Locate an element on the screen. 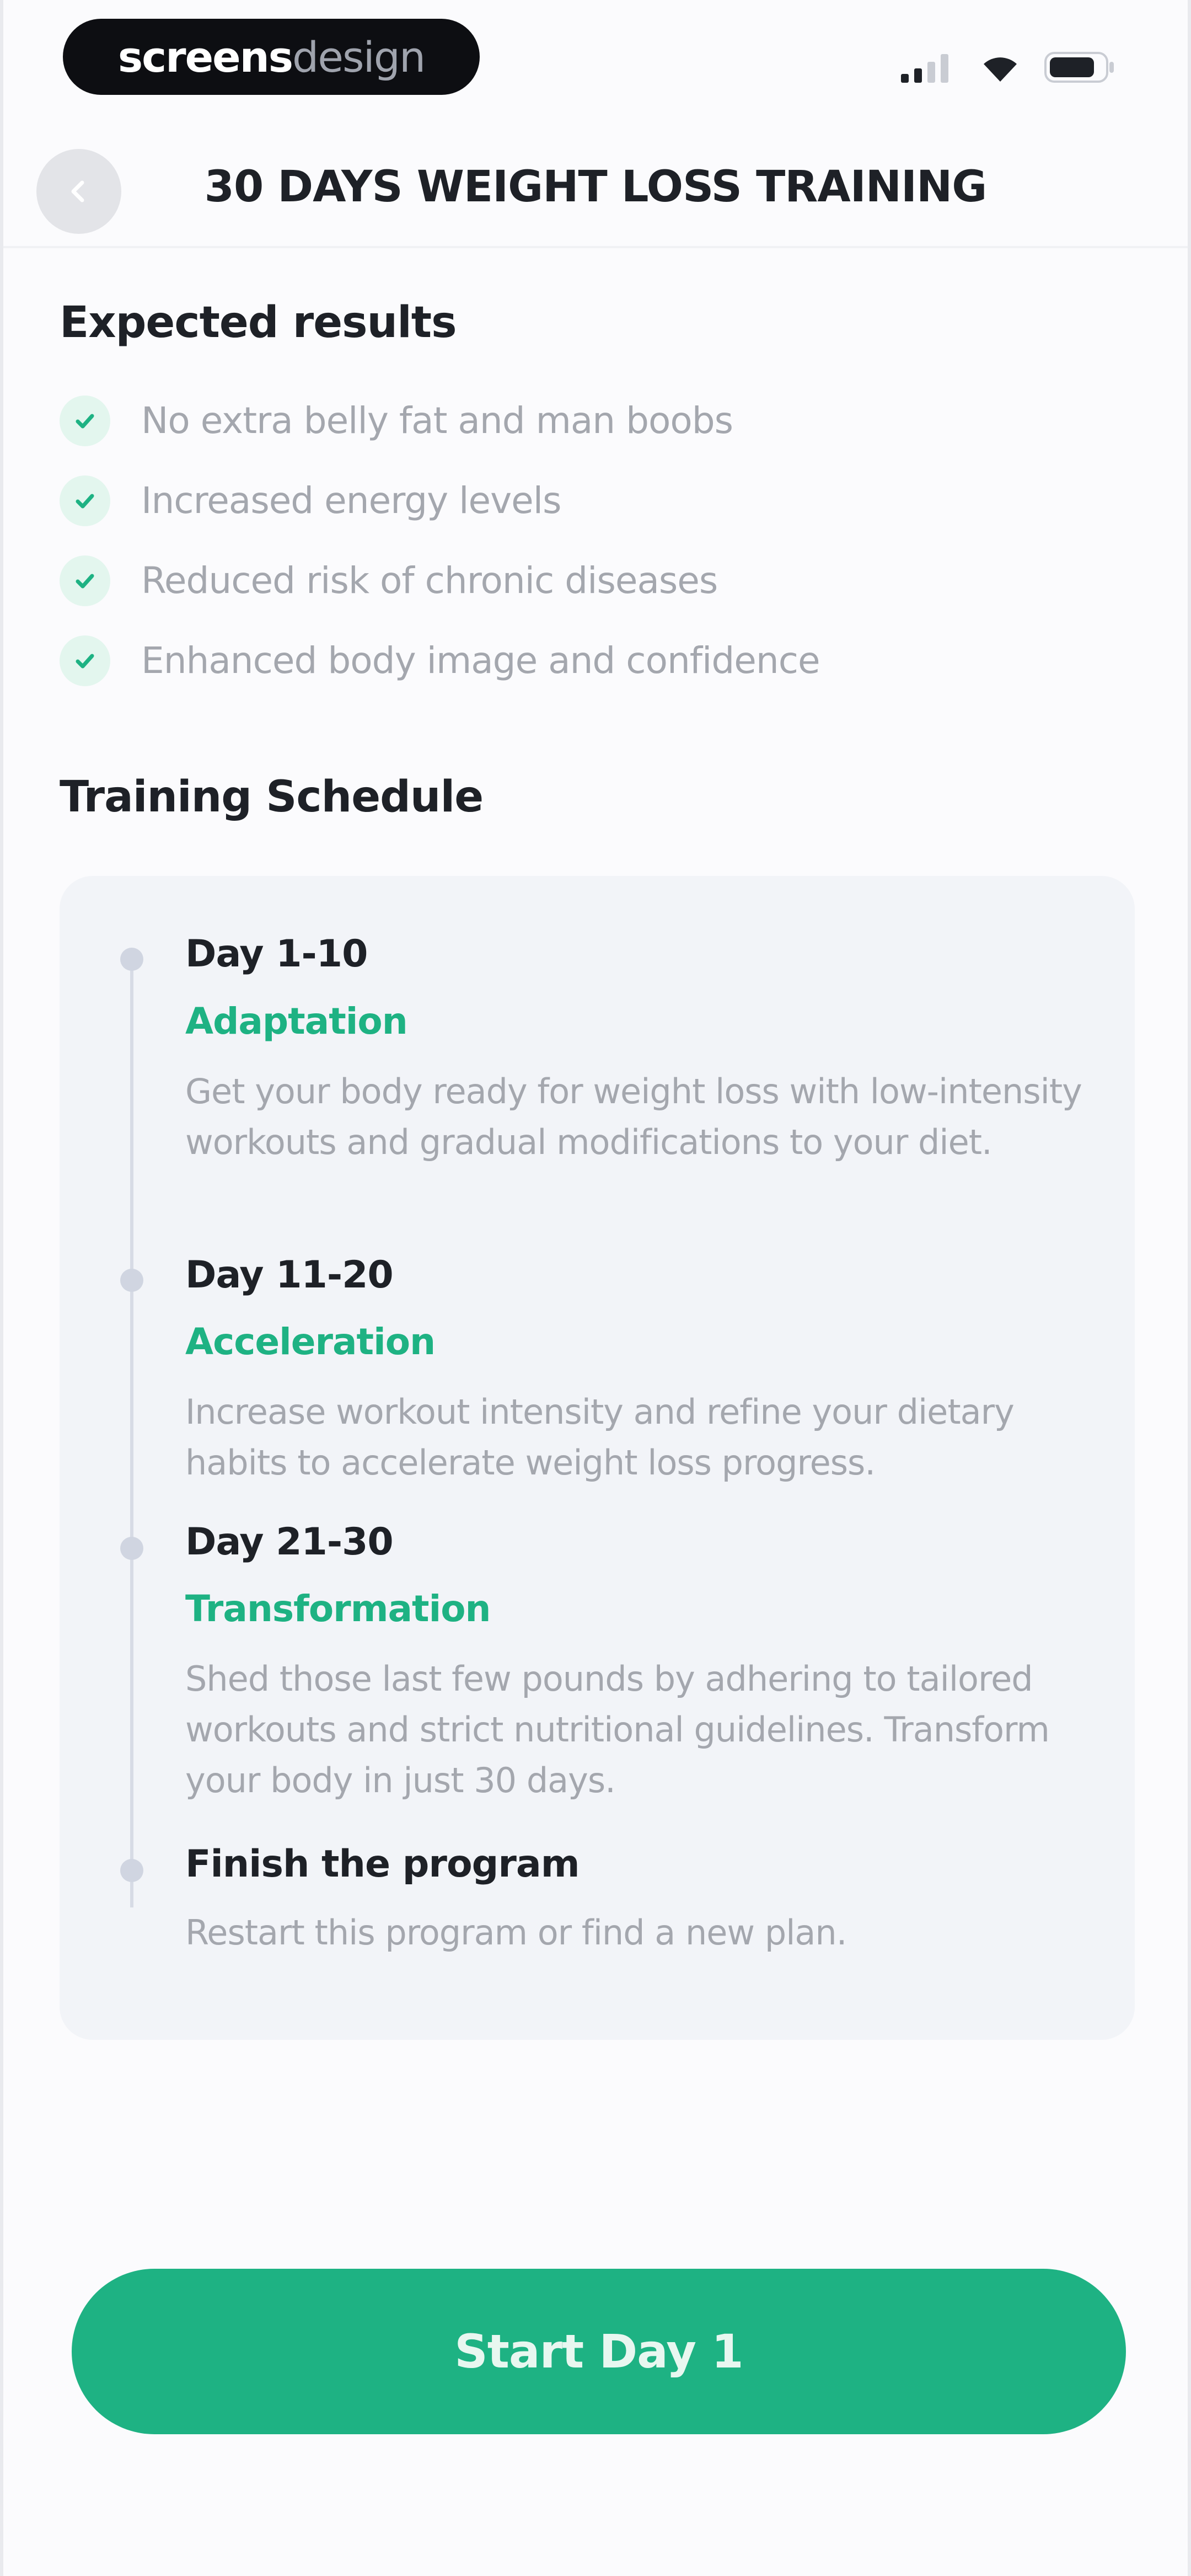  battery-icon is located at coordinates (1079, 67).